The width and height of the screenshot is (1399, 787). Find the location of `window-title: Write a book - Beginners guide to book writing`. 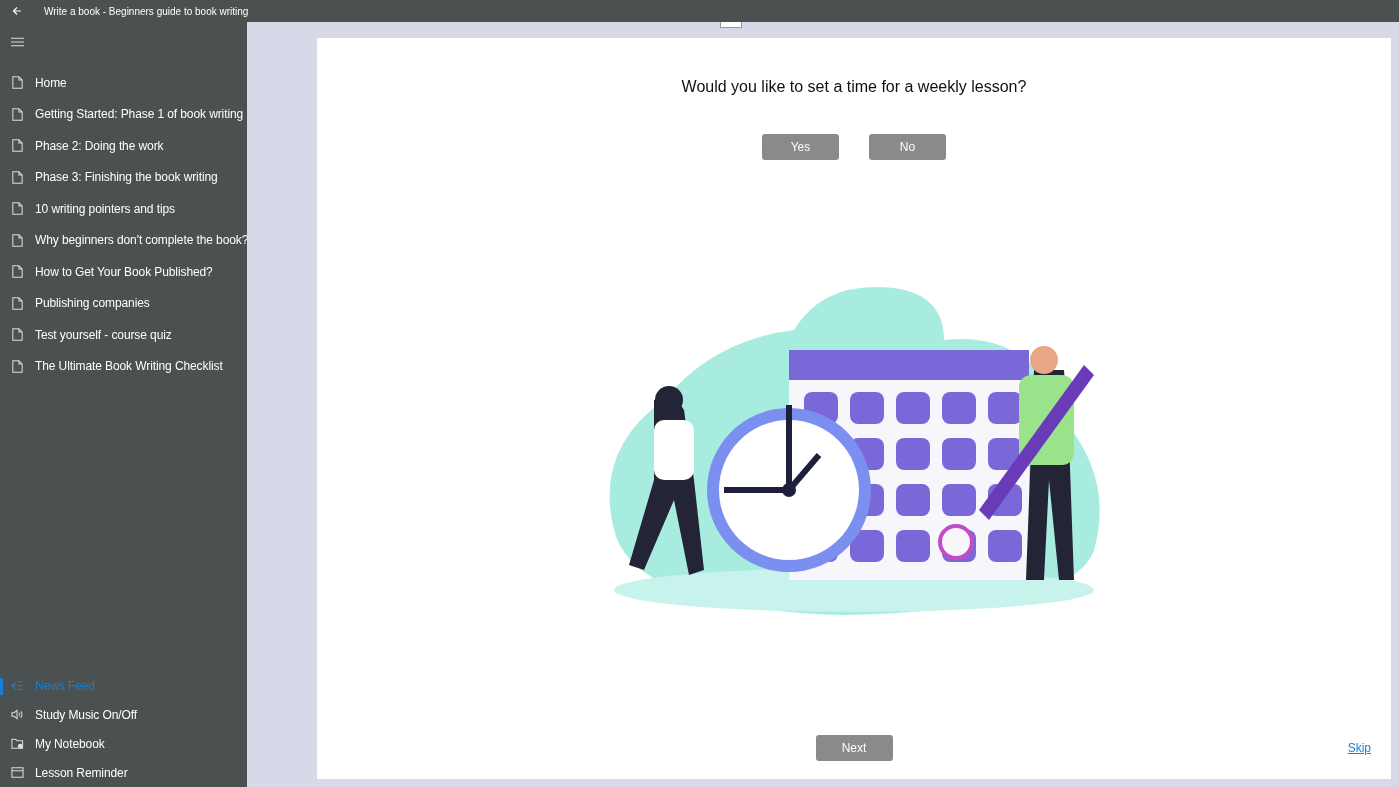

window-title: Write a book - Beginners guide to book writing is located at coordinates (146, 11).